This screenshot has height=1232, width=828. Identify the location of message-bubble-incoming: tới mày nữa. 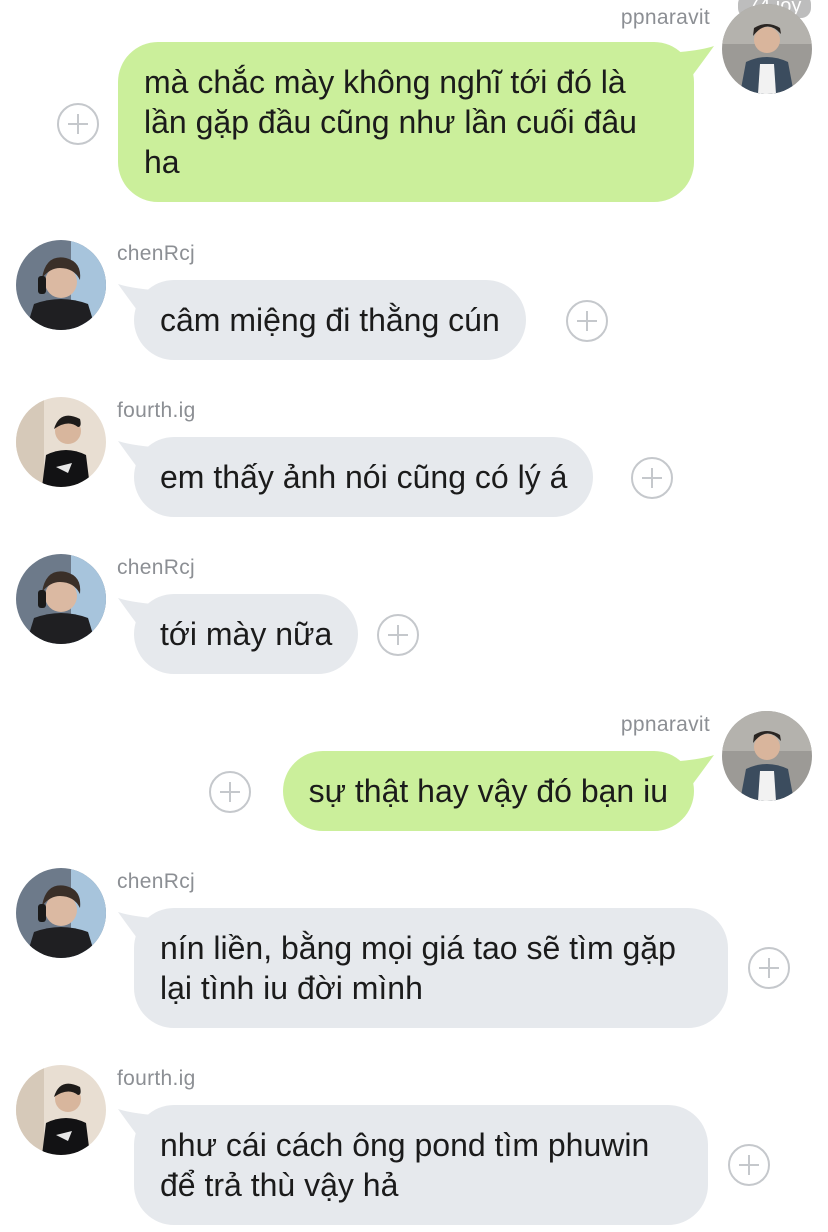
(246, 634).